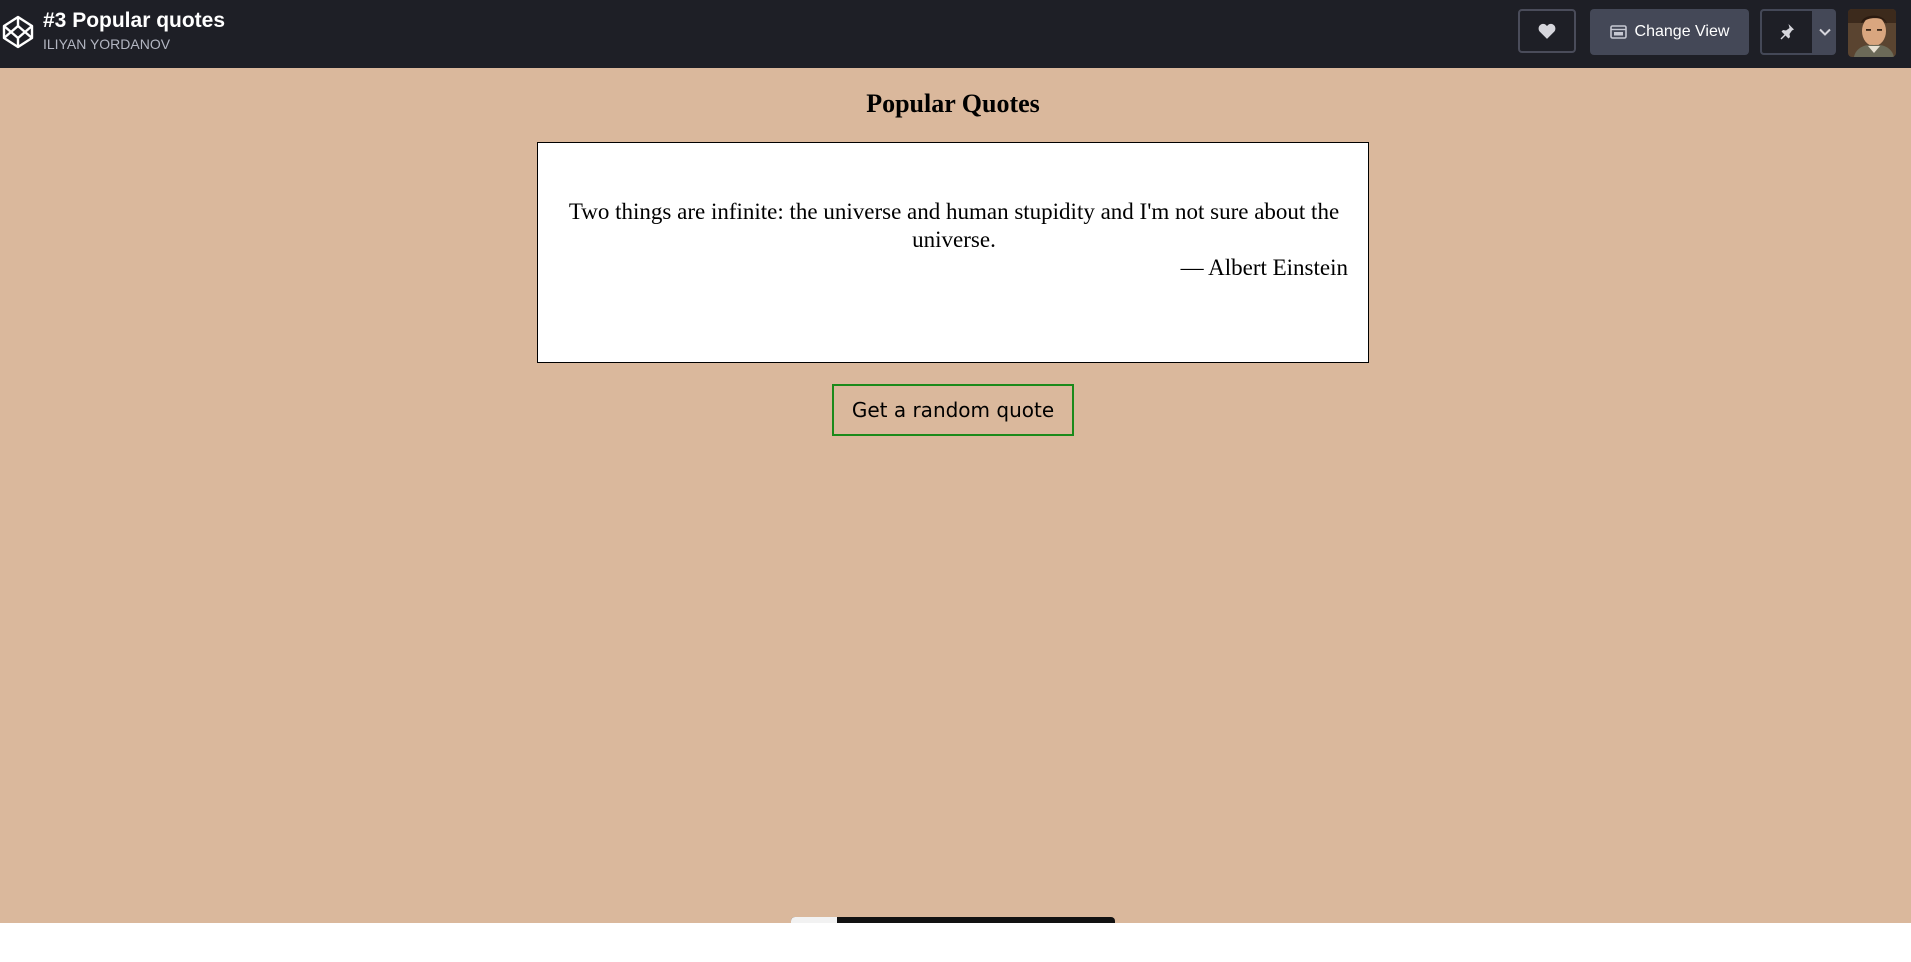  I want to click on console-drawer-tab-icon, so click(814, 920).